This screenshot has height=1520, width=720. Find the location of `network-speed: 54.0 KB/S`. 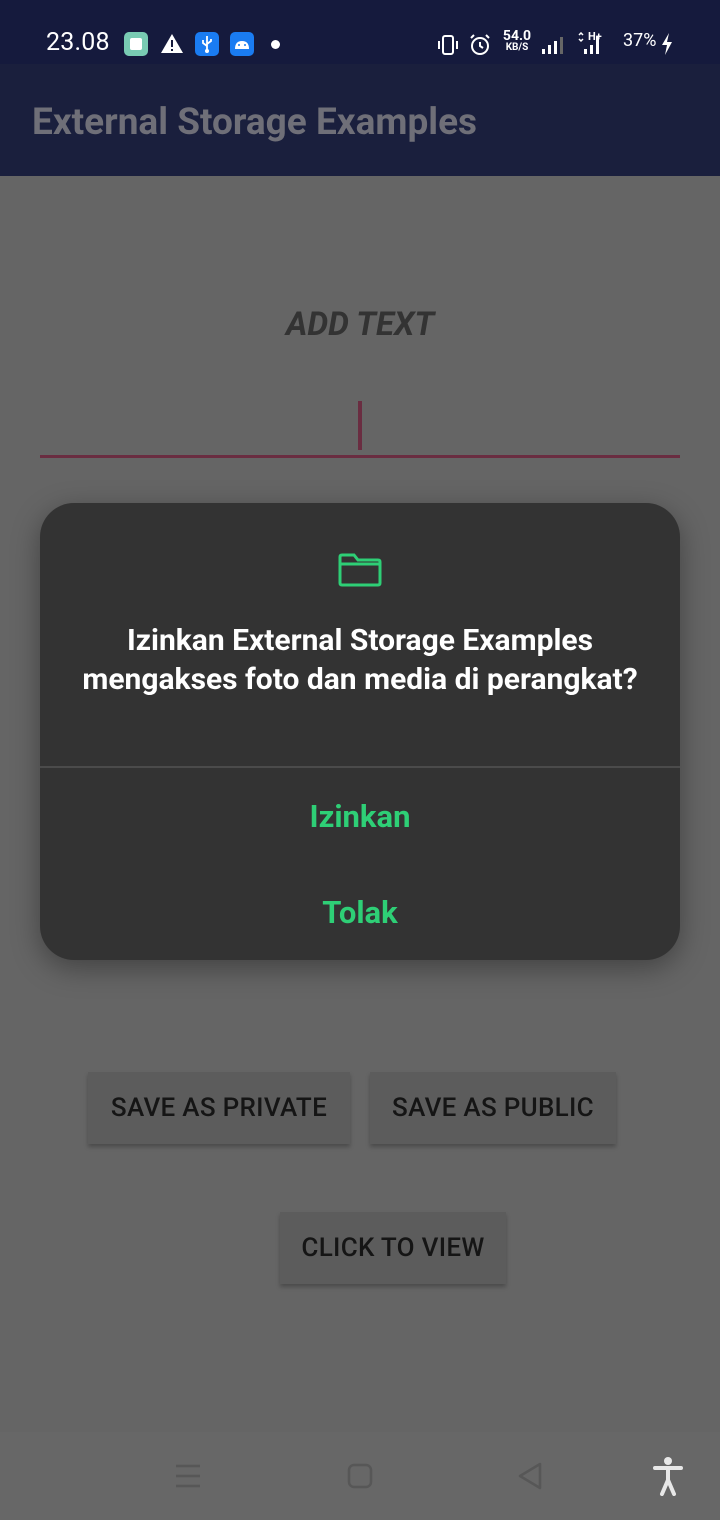

network-speed: 54.0 KB/S is located at coordinates (517, 41).